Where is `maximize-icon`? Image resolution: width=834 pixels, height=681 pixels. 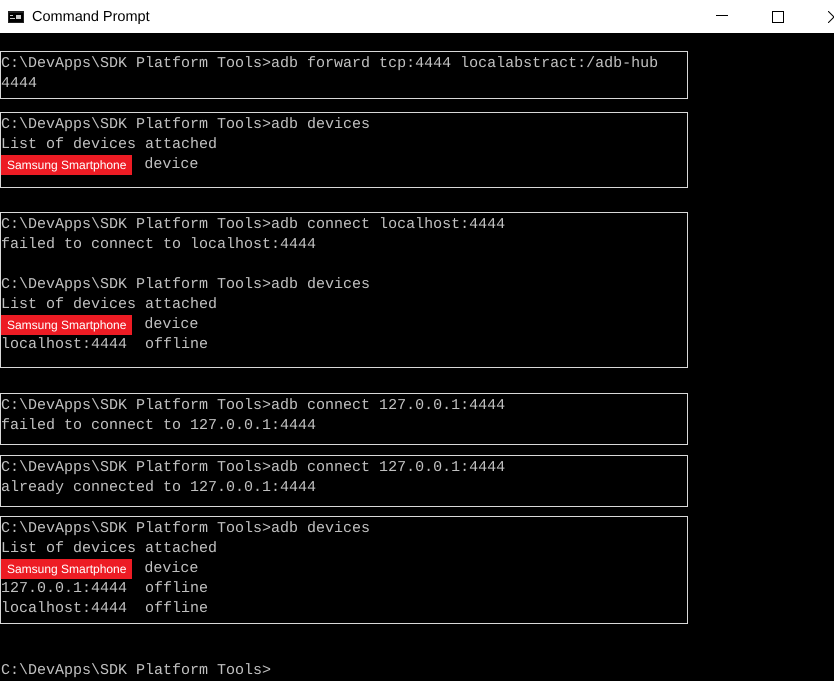
maximize-icon is located at coordinates (778, 16).